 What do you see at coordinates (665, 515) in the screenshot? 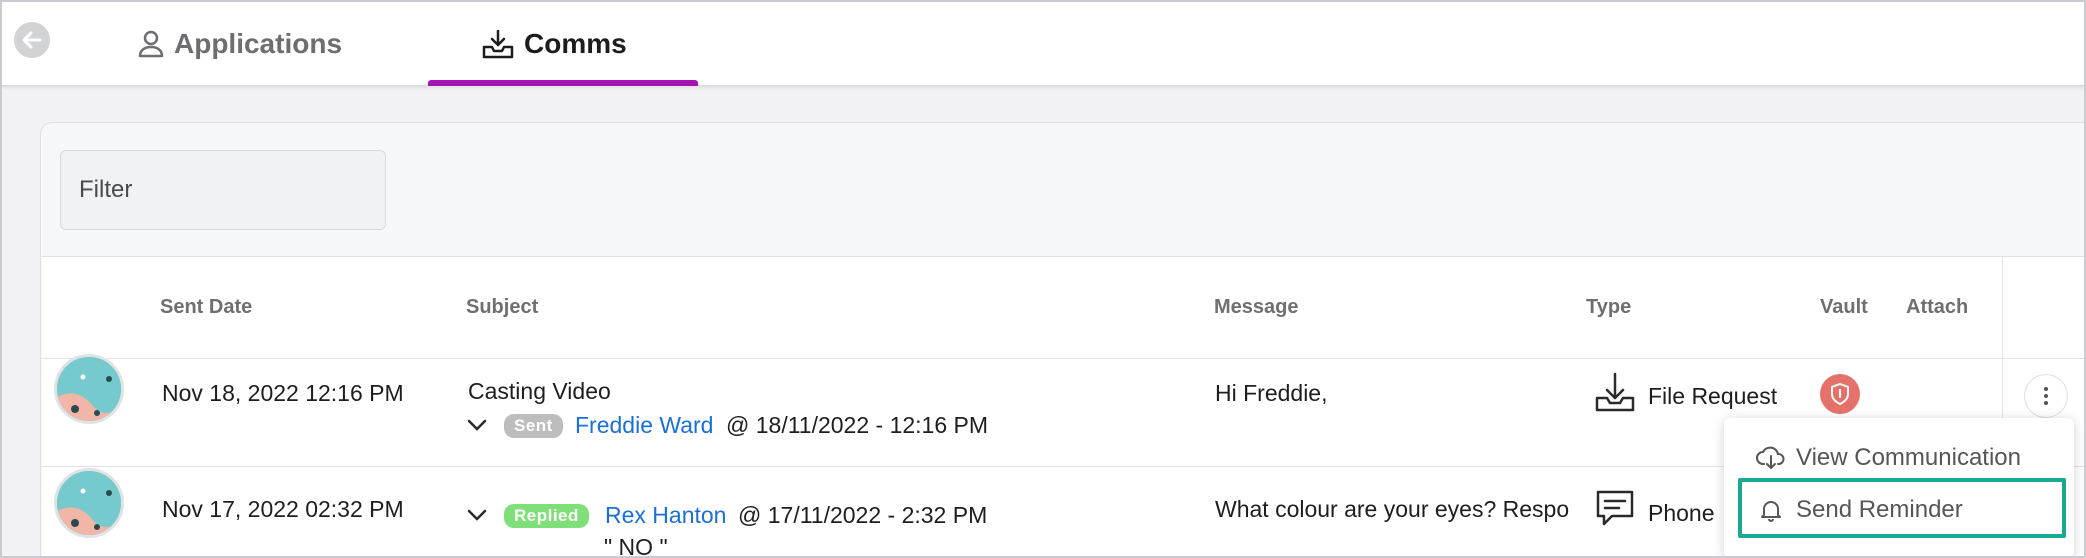
I see `contact-link: Rex Hanton` at bounding box center [665, 515].